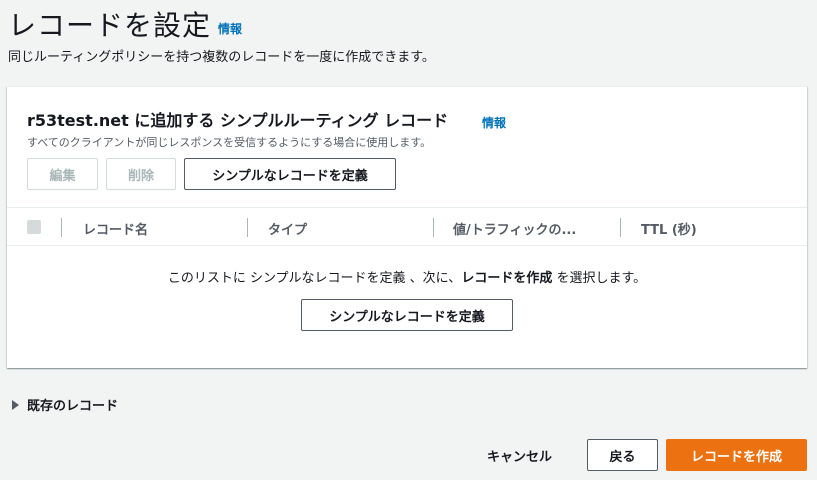 The width and height of the screenshot is (817, 480). Describe the element at coordinates (62, 174) in the screenshot. I see `edit-button: 編集` at that location.